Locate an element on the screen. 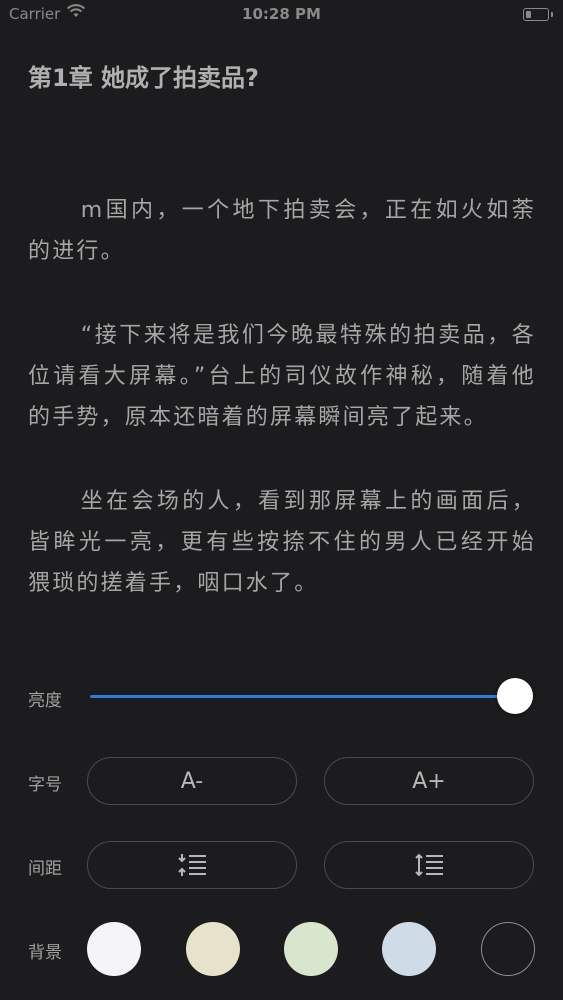 The height and width of the screenshot is (1000, 563). line-spacing-decrease-icon is located at coordinates (192, 865).